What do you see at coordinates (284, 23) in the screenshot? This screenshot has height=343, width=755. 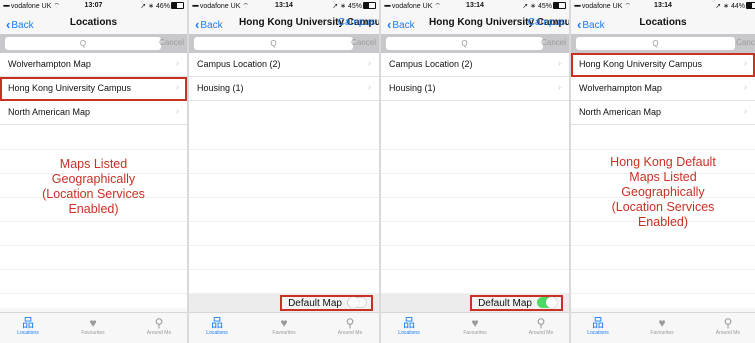 I see `nav-bar: ‹Back Hong Kong University Campus Campus` at bounding box center [284, 23].